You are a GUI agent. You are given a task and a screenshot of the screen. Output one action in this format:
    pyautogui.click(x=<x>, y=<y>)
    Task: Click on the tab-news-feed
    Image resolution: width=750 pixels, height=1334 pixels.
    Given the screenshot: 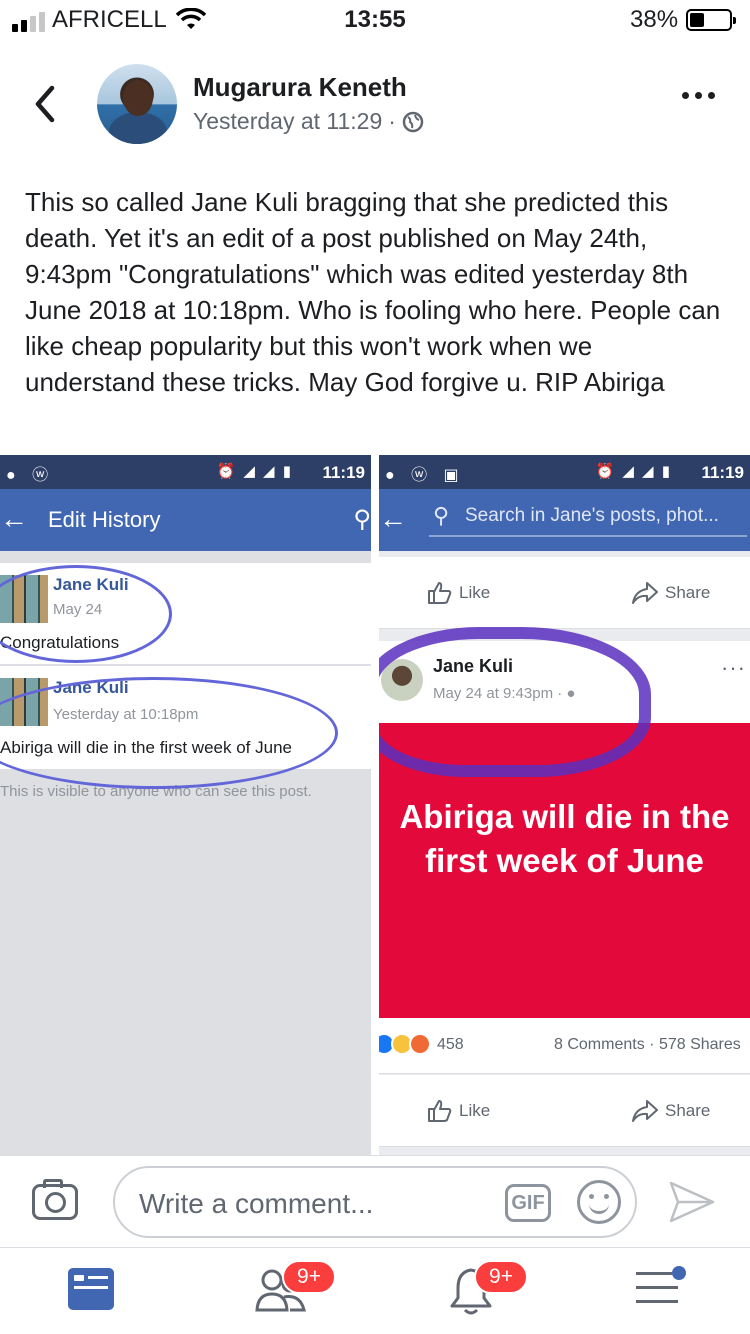 What is the action you would take?
    pyautogui.click(x=96, y=1292)
    